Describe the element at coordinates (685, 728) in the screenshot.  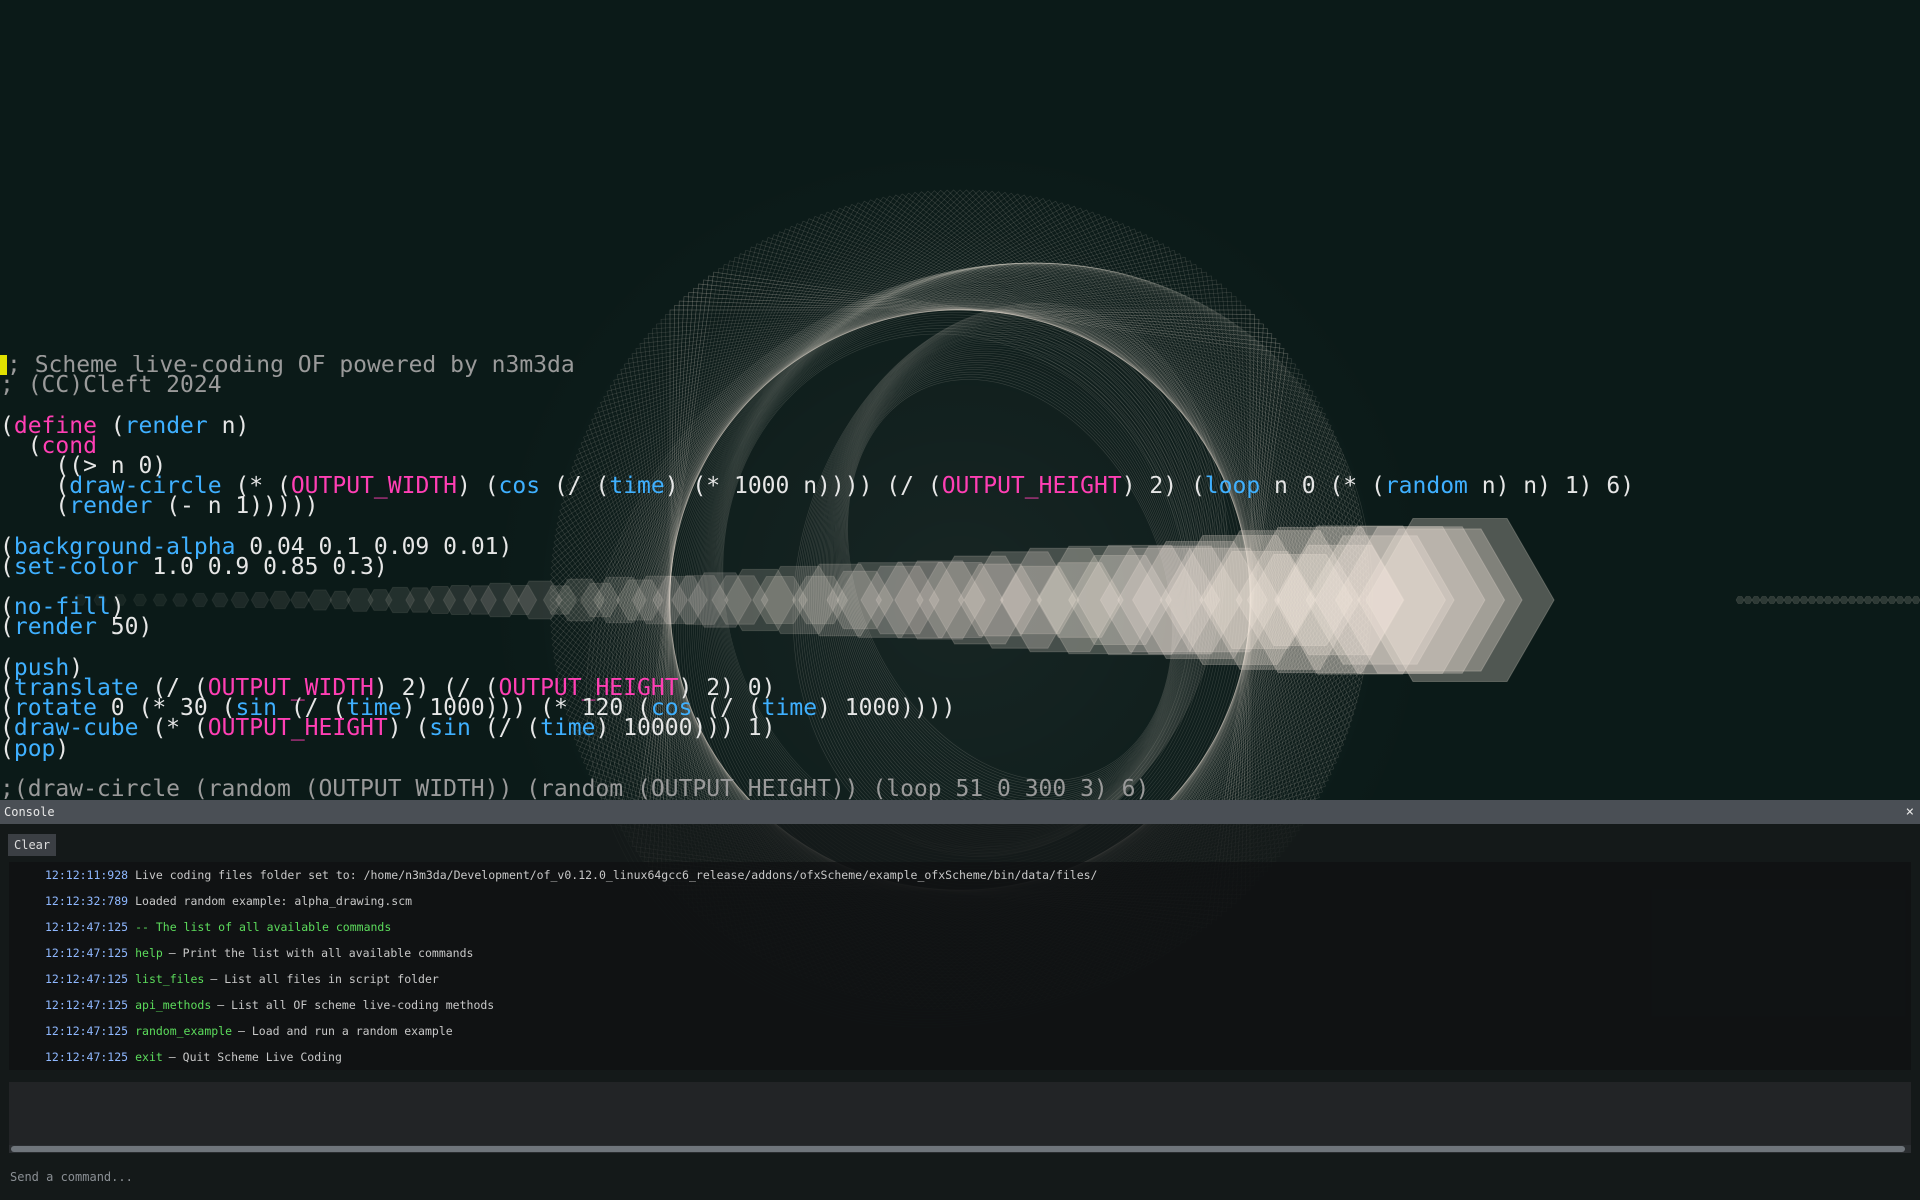
I see `code-token: ) 10000))) 1)` at that location.